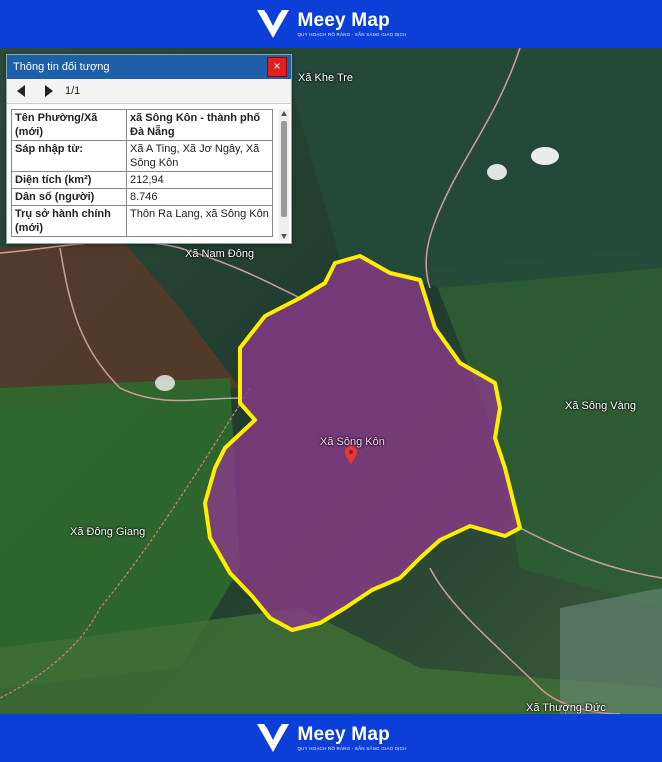 The height and width of the screenshot is (762, 662). I want to click on panel-header: Thông tin đối tượng ×, so click(149, 67).